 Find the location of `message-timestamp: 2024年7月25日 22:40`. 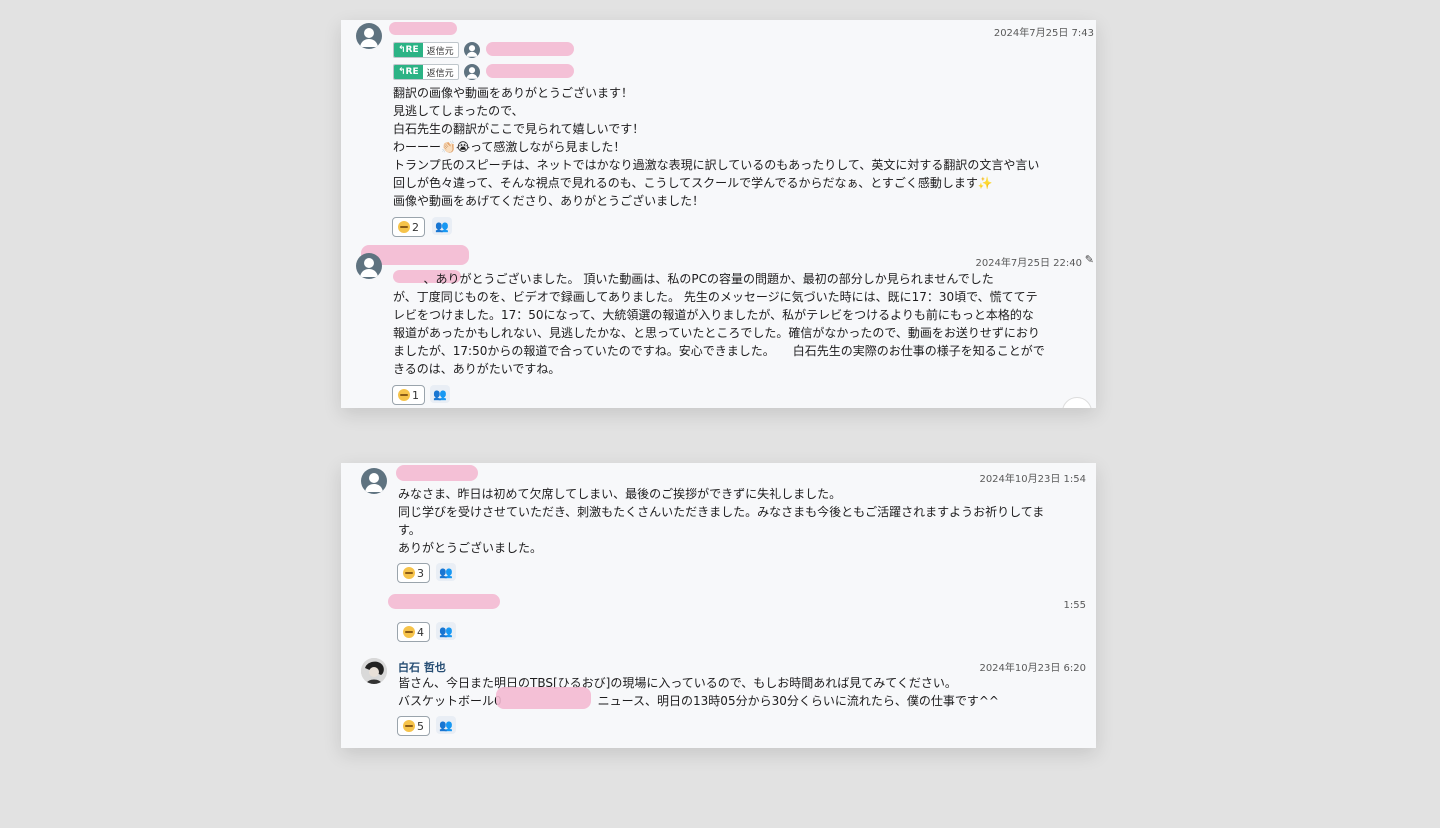

message-timestamp: 2024年7月25日 22:40 is located at coordinates (1028, 263).